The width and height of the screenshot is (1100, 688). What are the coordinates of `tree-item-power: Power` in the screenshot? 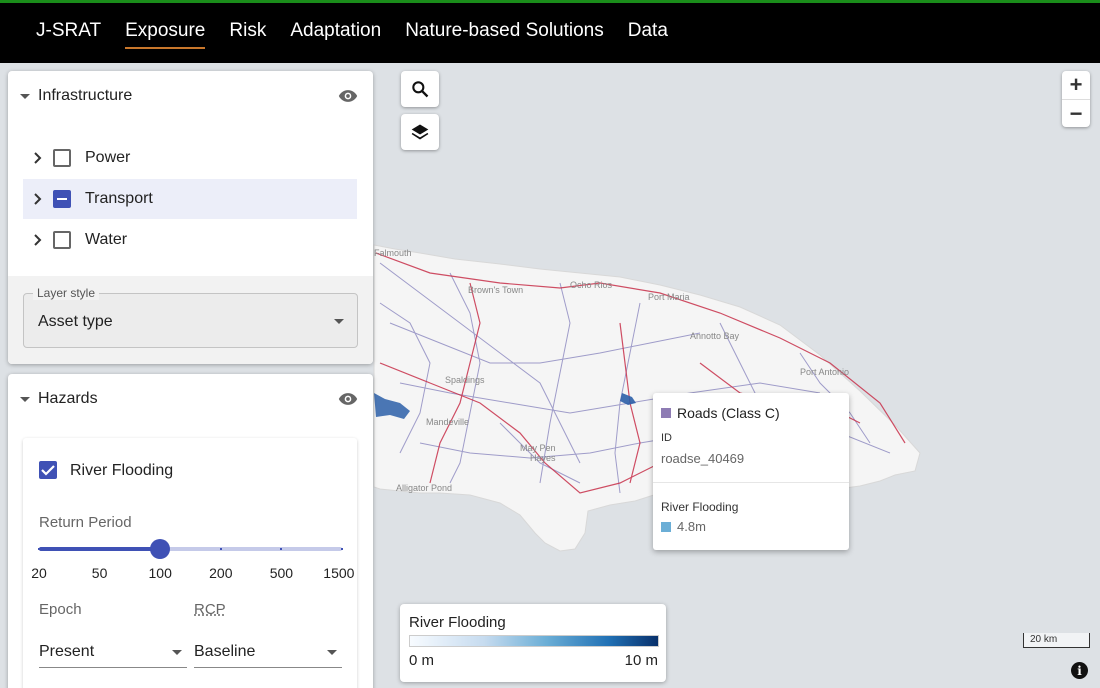 It's located at (190, 158).